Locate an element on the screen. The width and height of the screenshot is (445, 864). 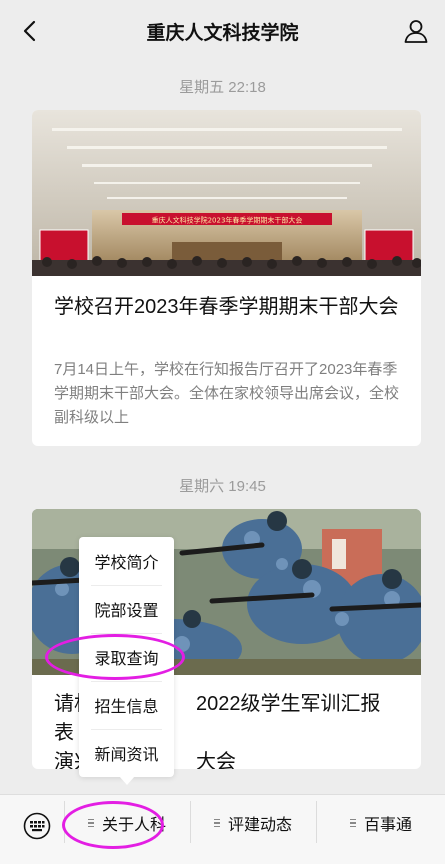
highlight-ellipse-admission-query is located at coordinates (115, 657).